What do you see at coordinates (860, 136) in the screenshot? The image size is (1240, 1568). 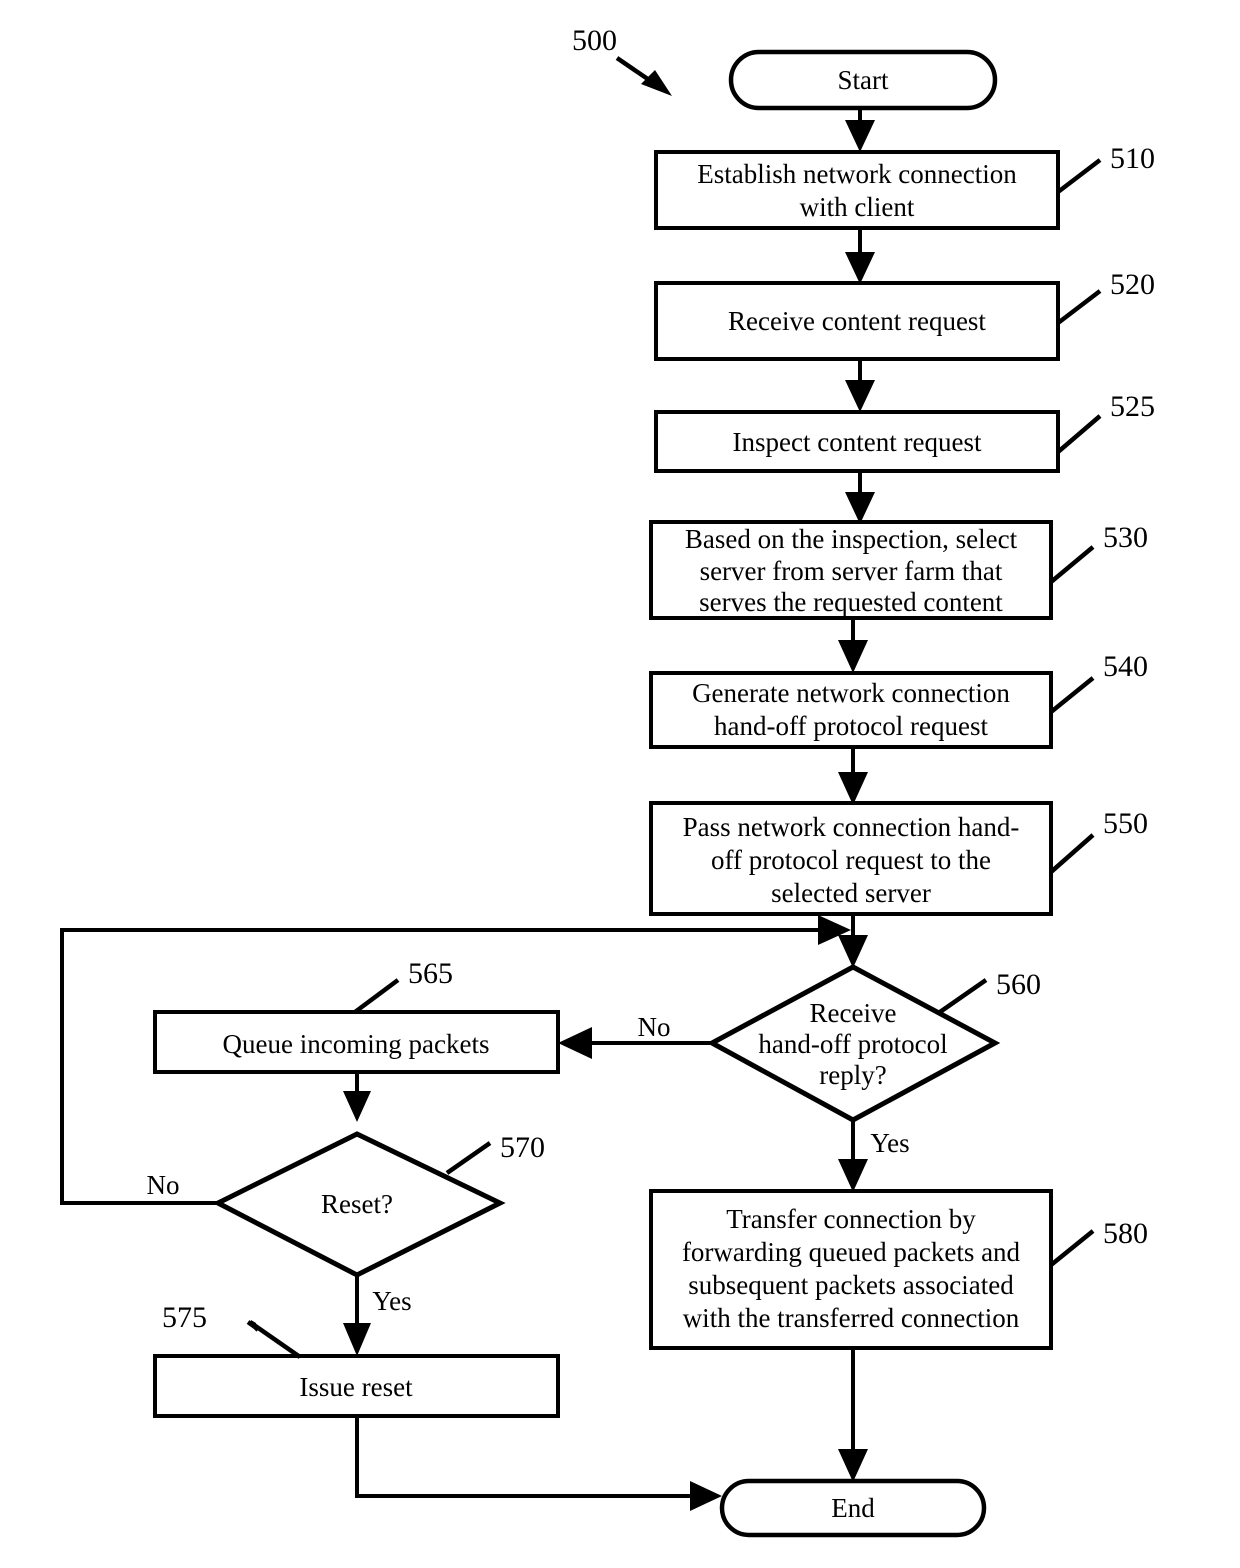 I see `edge-start-510-arrowhead` at bounding box center [860, 136].